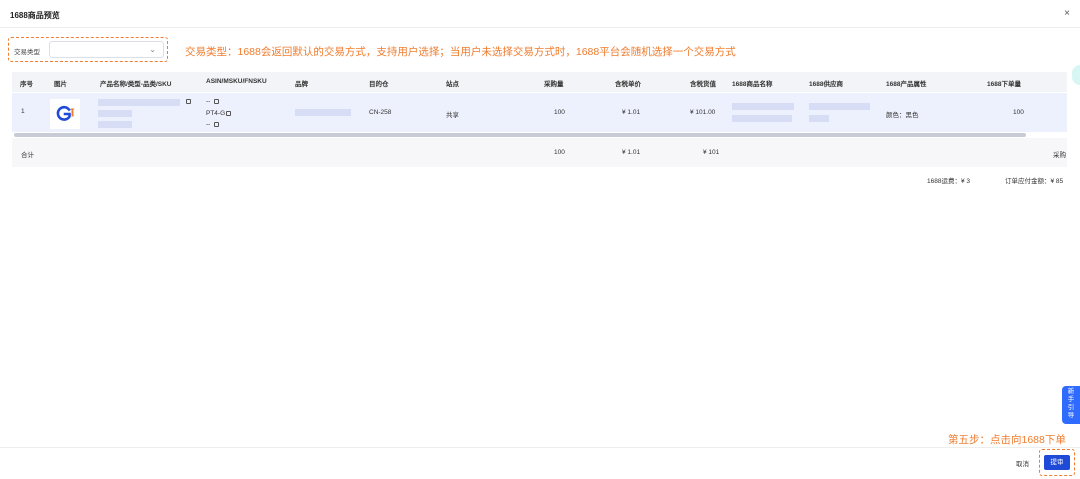 The image size is (1080, 479). I want to click on order-total-label: 订单应付金额：, so click(1028, 181).